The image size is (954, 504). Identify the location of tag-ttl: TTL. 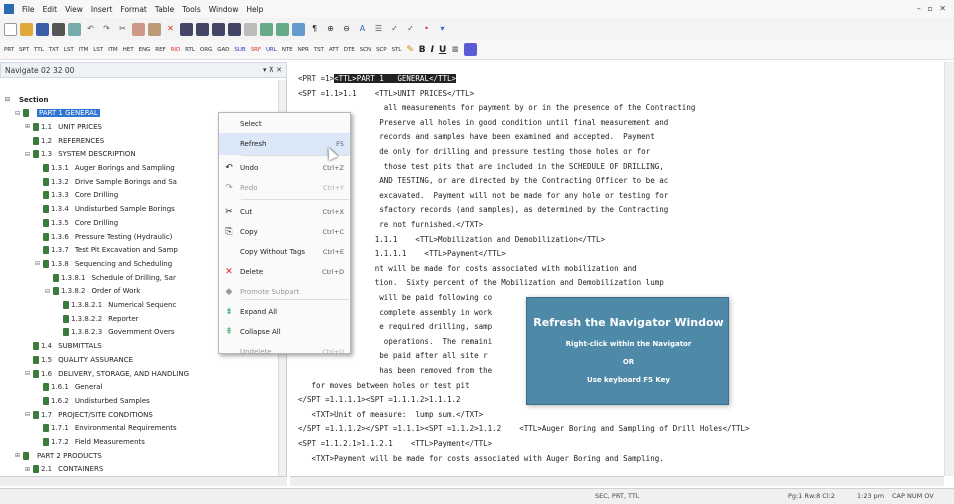
(39, 50).